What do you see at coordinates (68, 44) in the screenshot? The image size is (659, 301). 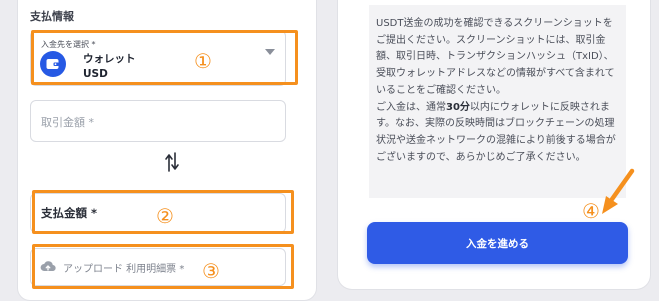 I see `deposit-destination-caption: 入金先を選択 *` at bounding box center [68, 44].